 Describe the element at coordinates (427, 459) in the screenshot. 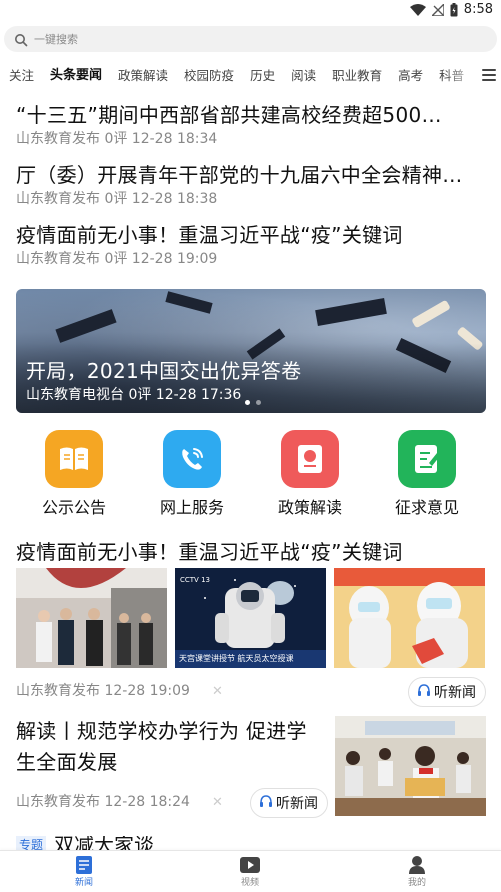

I see `edit-note-icon` at that location.